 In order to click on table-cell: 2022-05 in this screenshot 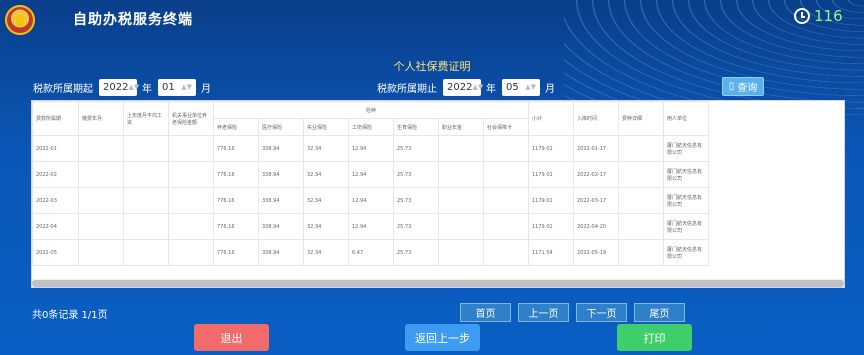, I will do `click(55, 252)`.